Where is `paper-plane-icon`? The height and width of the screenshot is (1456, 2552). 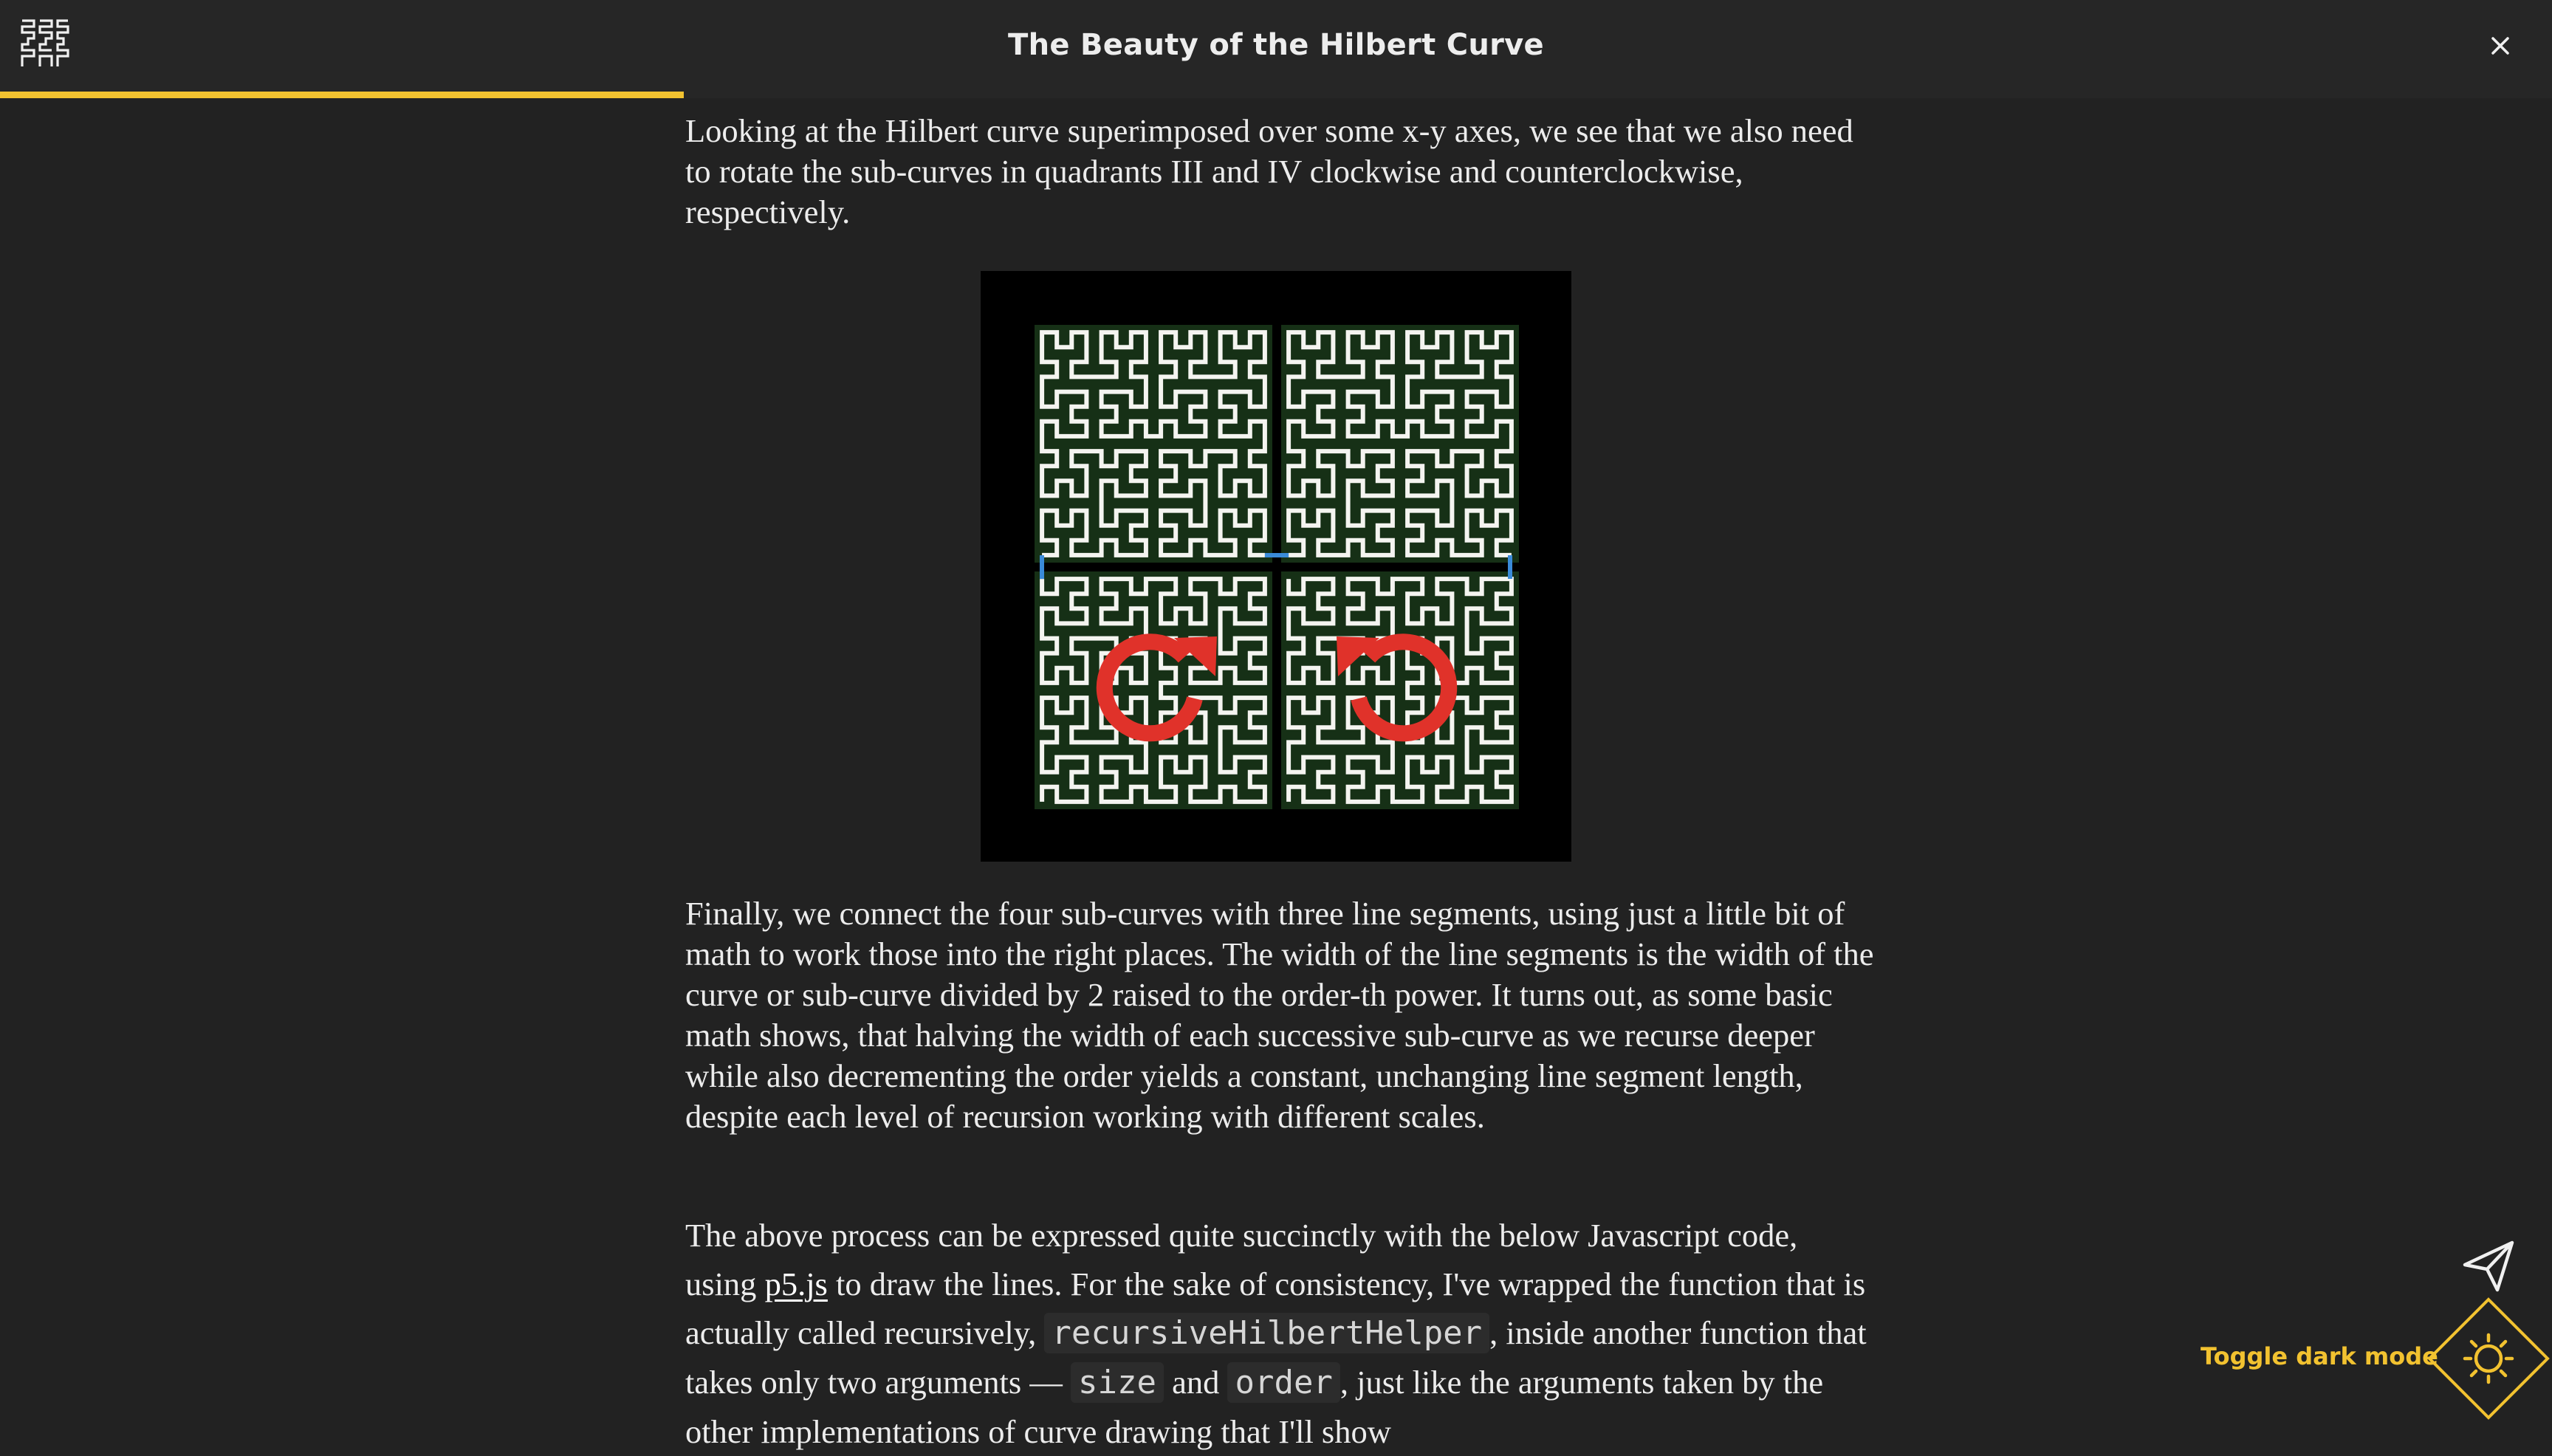 paper-plane-icon is located at coordinates (2488, 1266).